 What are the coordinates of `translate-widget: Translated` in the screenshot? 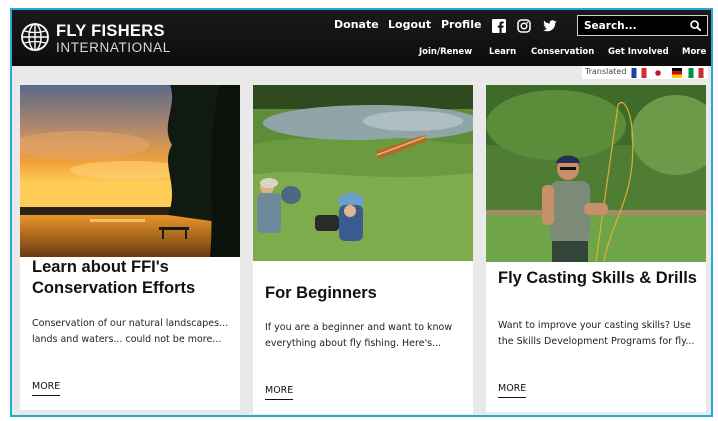 It's located at (645, 72).